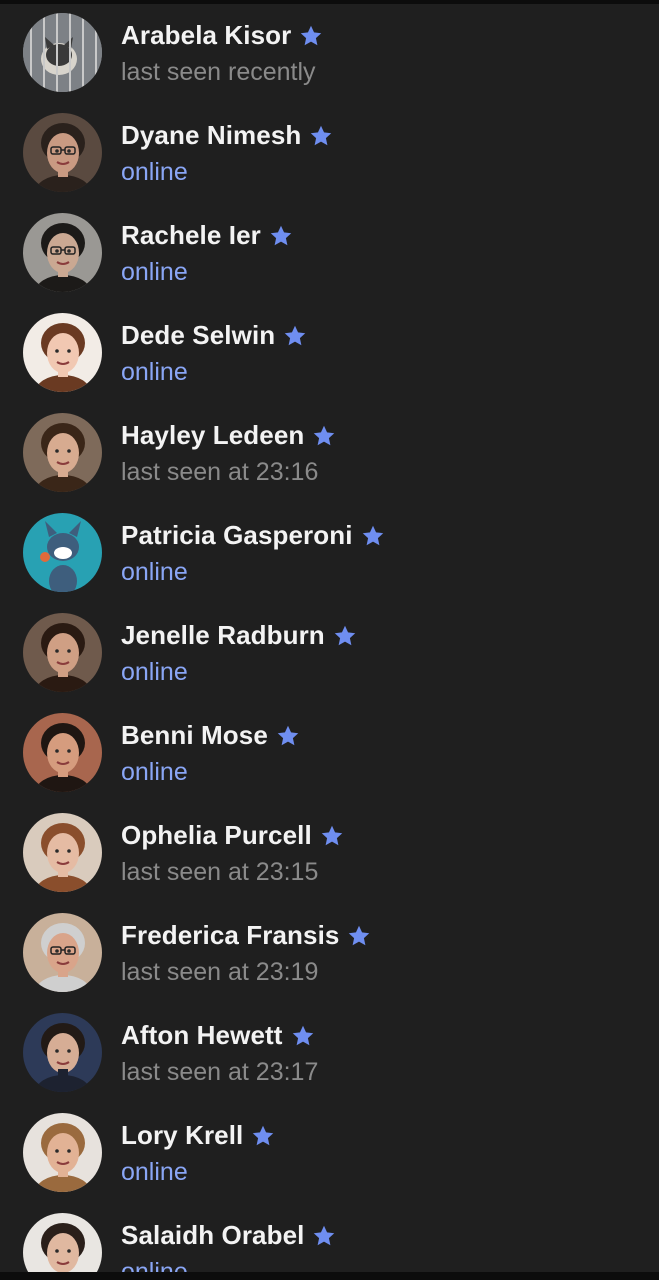 The height and width of the screenshot is (1280, 659). Describe the element at coordinates (62, 852) in the screenshot. I see `woman-auburn-avatar` at that location.